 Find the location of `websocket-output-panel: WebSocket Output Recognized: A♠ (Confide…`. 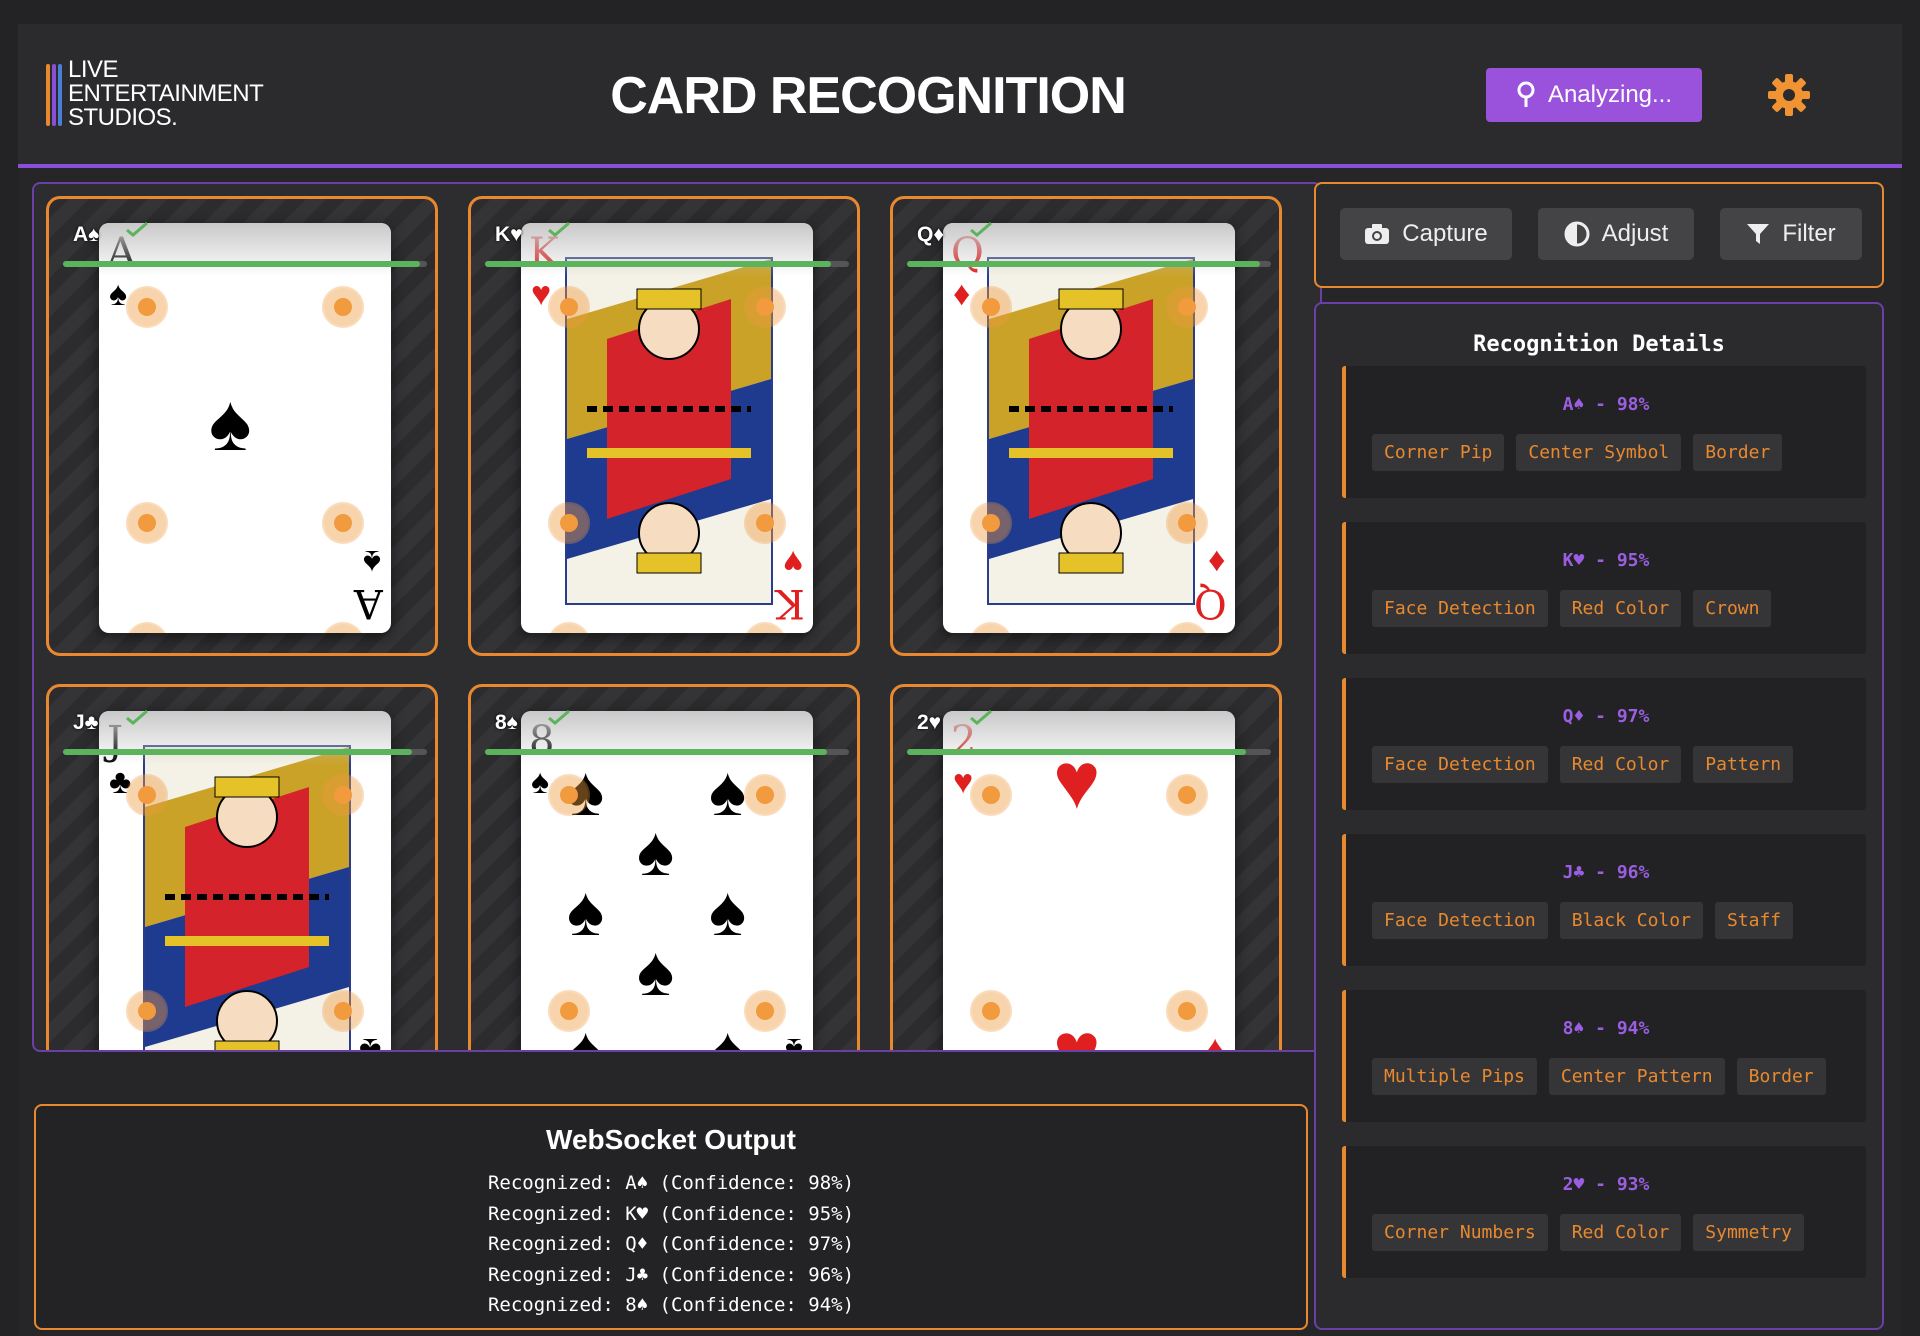

websocket-output-panel: WebSocket Output Recognized: A♠ (Confide… is located at coordinates (671, 1217).